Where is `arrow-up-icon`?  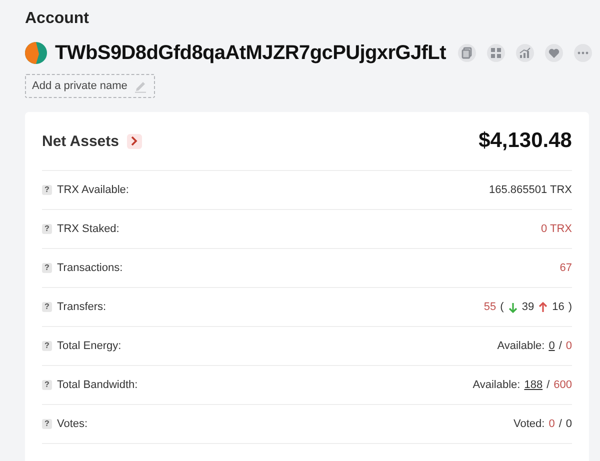 arrow-up-icon is located at coordinates (543, 307).